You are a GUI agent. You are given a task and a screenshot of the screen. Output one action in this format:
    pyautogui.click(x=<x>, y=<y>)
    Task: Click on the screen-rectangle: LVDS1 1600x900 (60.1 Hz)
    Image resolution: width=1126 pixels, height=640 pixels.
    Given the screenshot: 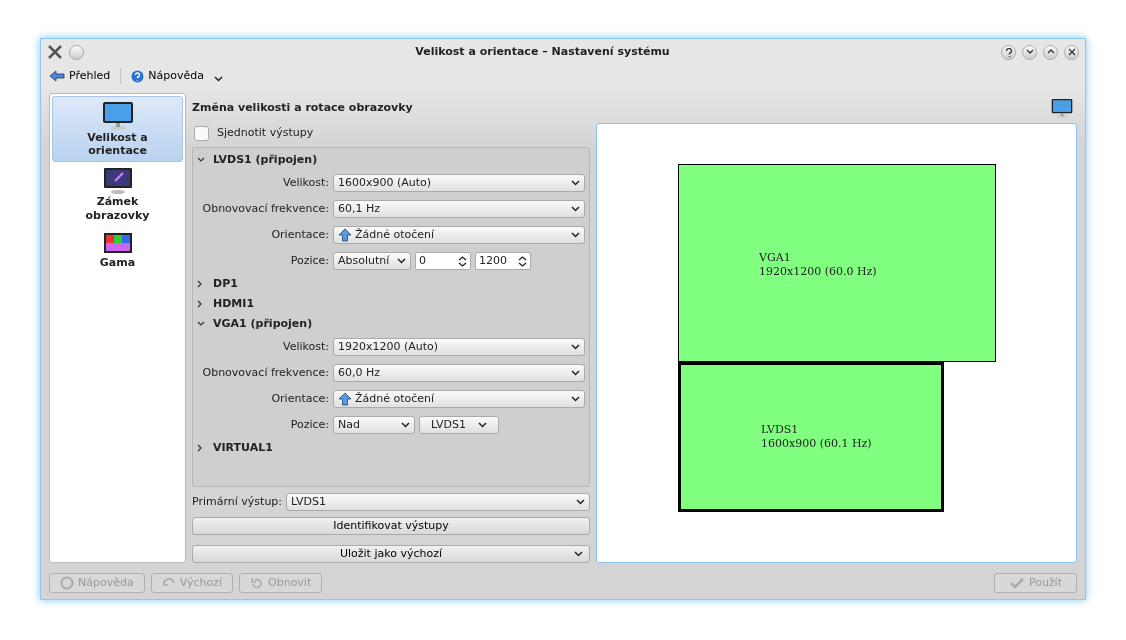 What is the action you would take?
    pyautogui.click(x=811, y=437)
    